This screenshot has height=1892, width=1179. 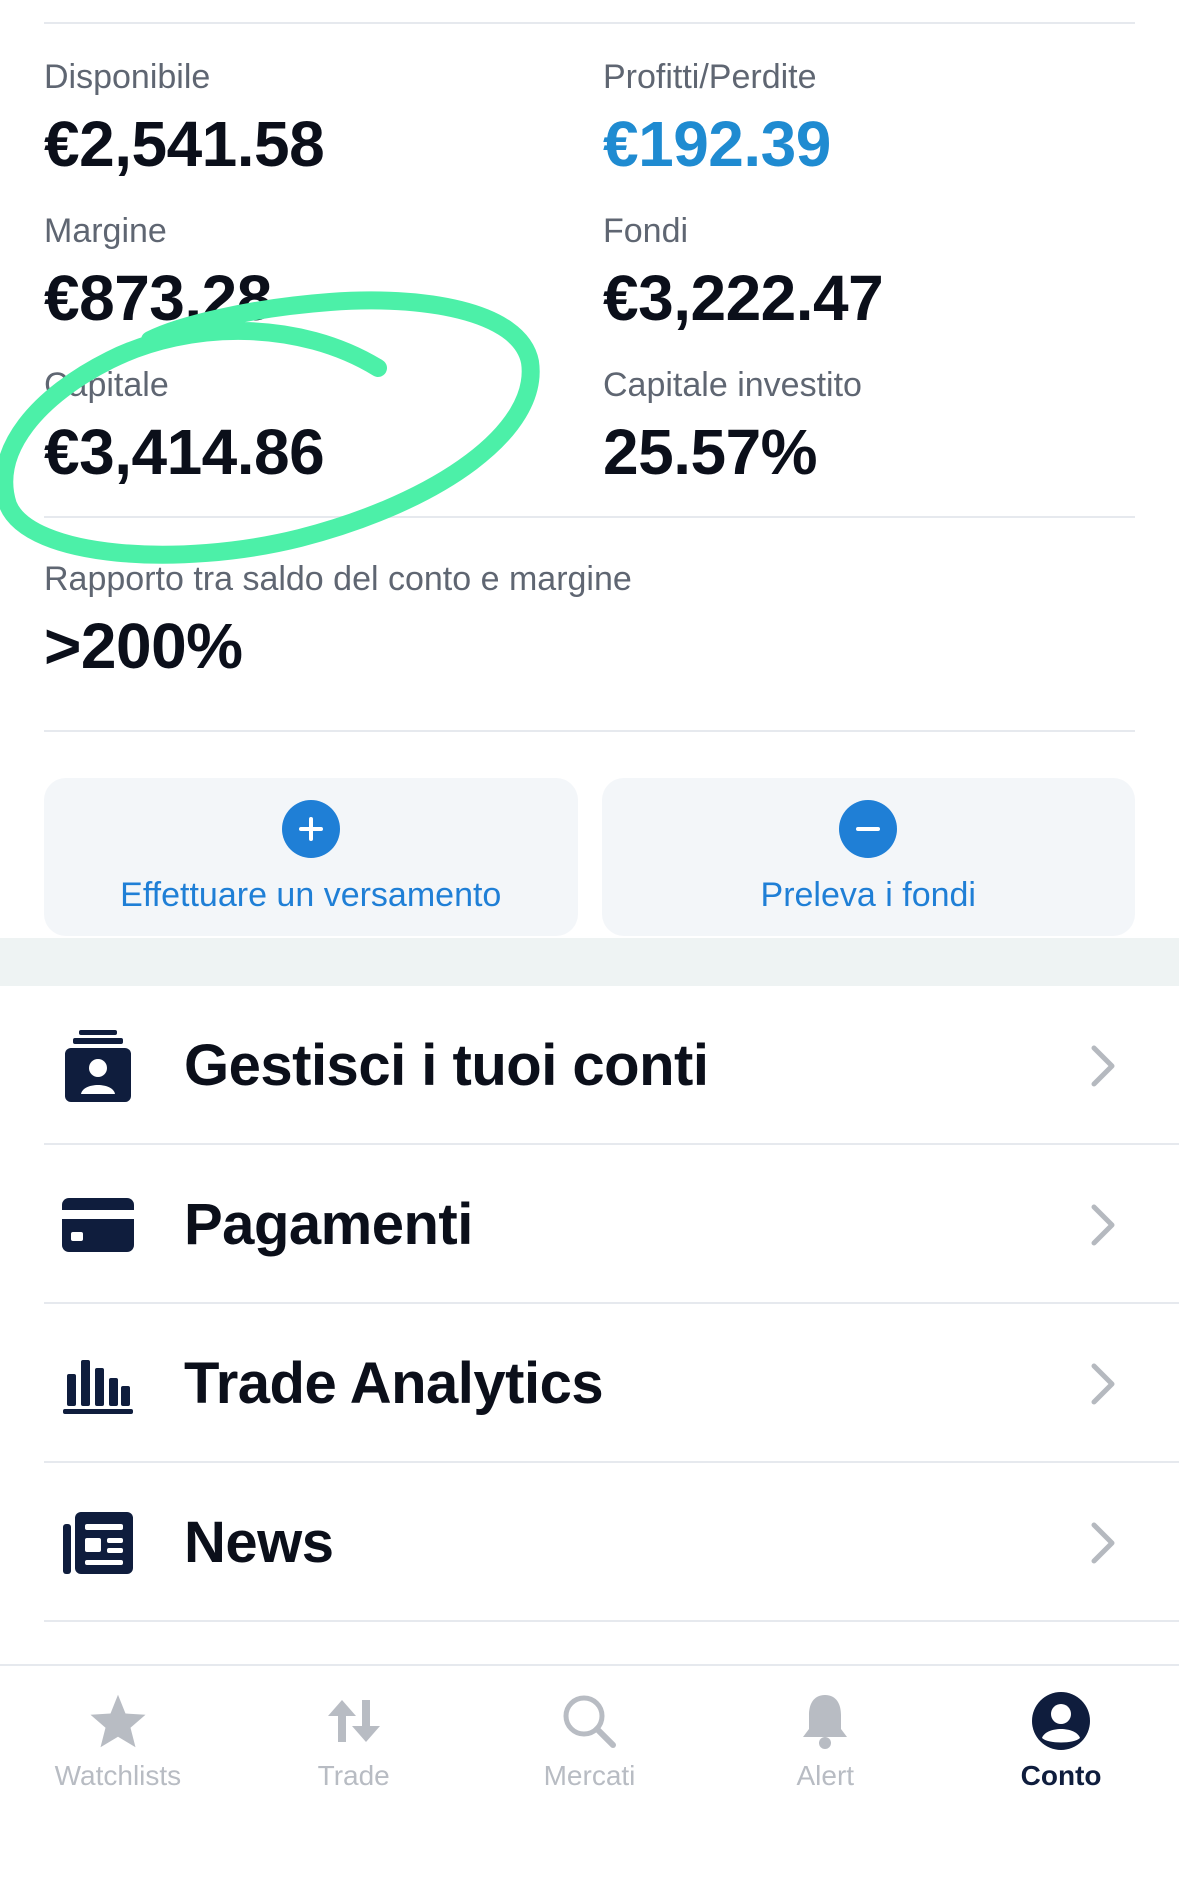 I want to click on menu-item-trade-analytics: Trade Analytics, so click(x=589, y=1383).